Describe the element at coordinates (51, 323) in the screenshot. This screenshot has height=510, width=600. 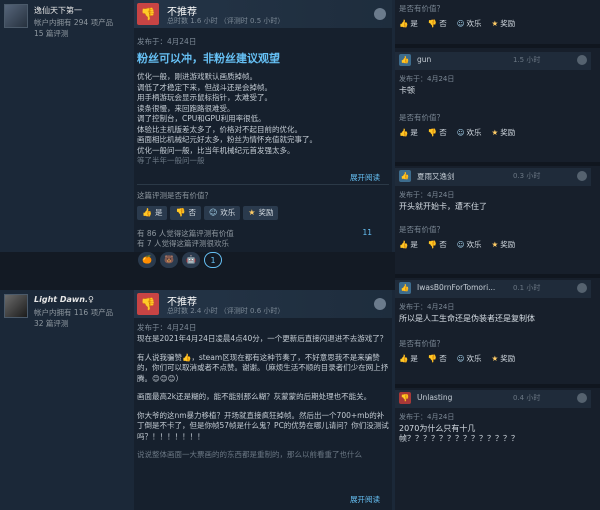
I see `author-reviews: 32 篇评测` at that location.